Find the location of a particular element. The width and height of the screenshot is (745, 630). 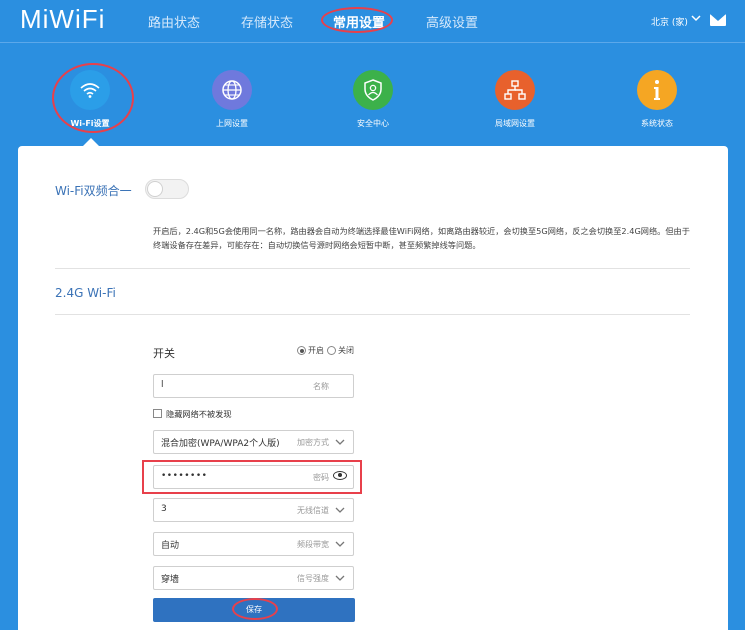

shield-icon is located at coordinates (373, 90).